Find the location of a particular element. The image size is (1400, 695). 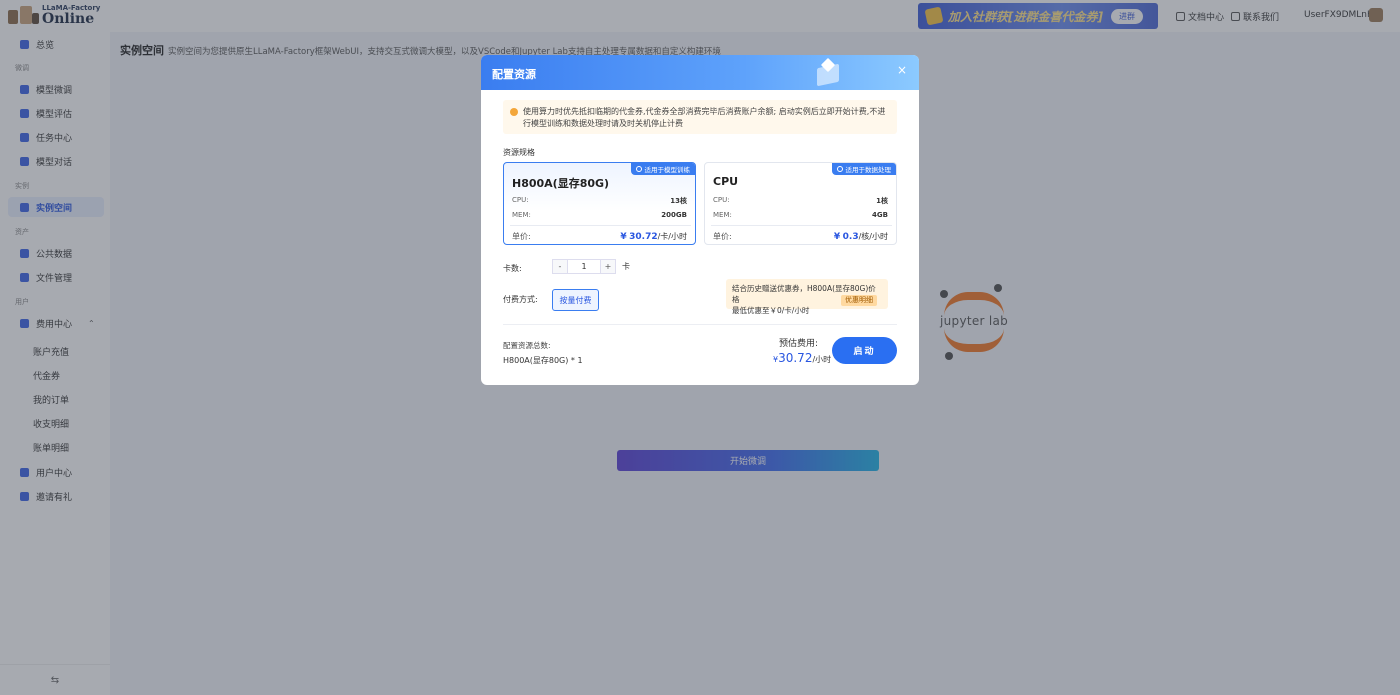

estimate-label: 预估费用: is located at coordinates (799, 344).